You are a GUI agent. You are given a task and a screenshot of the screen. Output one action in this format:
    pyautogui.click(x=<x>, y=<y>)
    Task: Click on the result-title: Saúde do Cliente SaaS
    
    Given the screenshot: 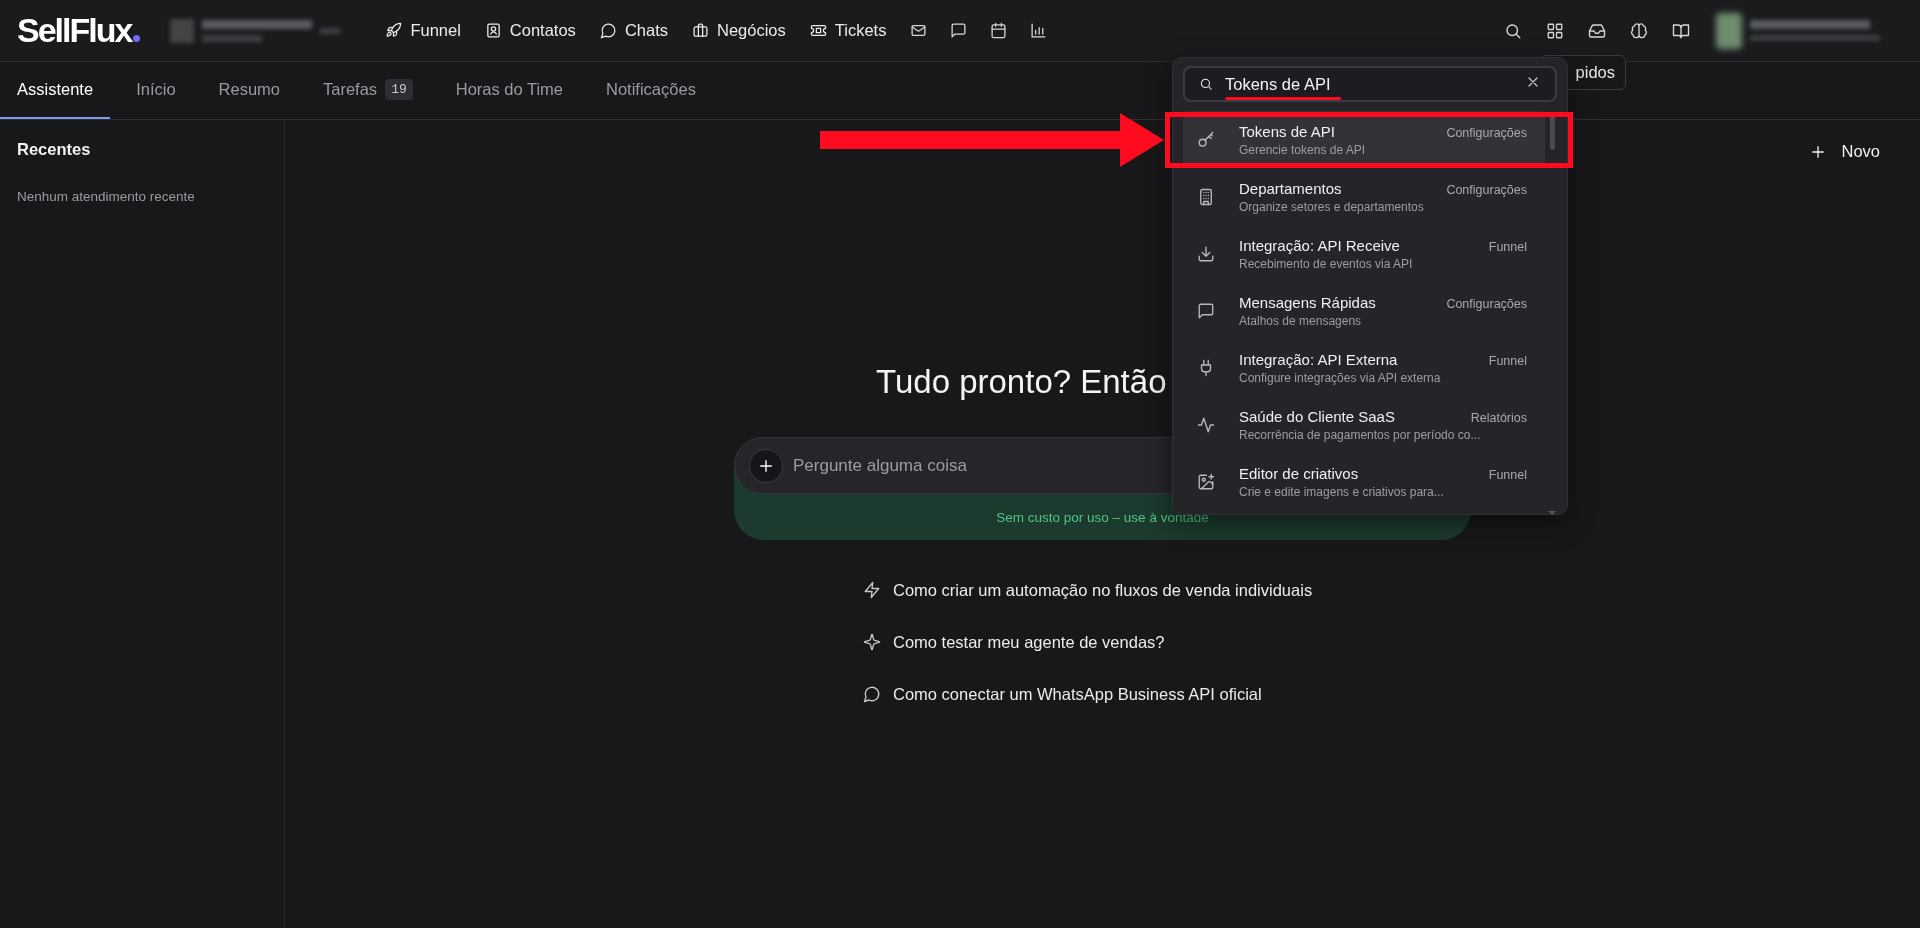 What is the action you would take?
    pyautogui.click(x=1317, y=416)
    